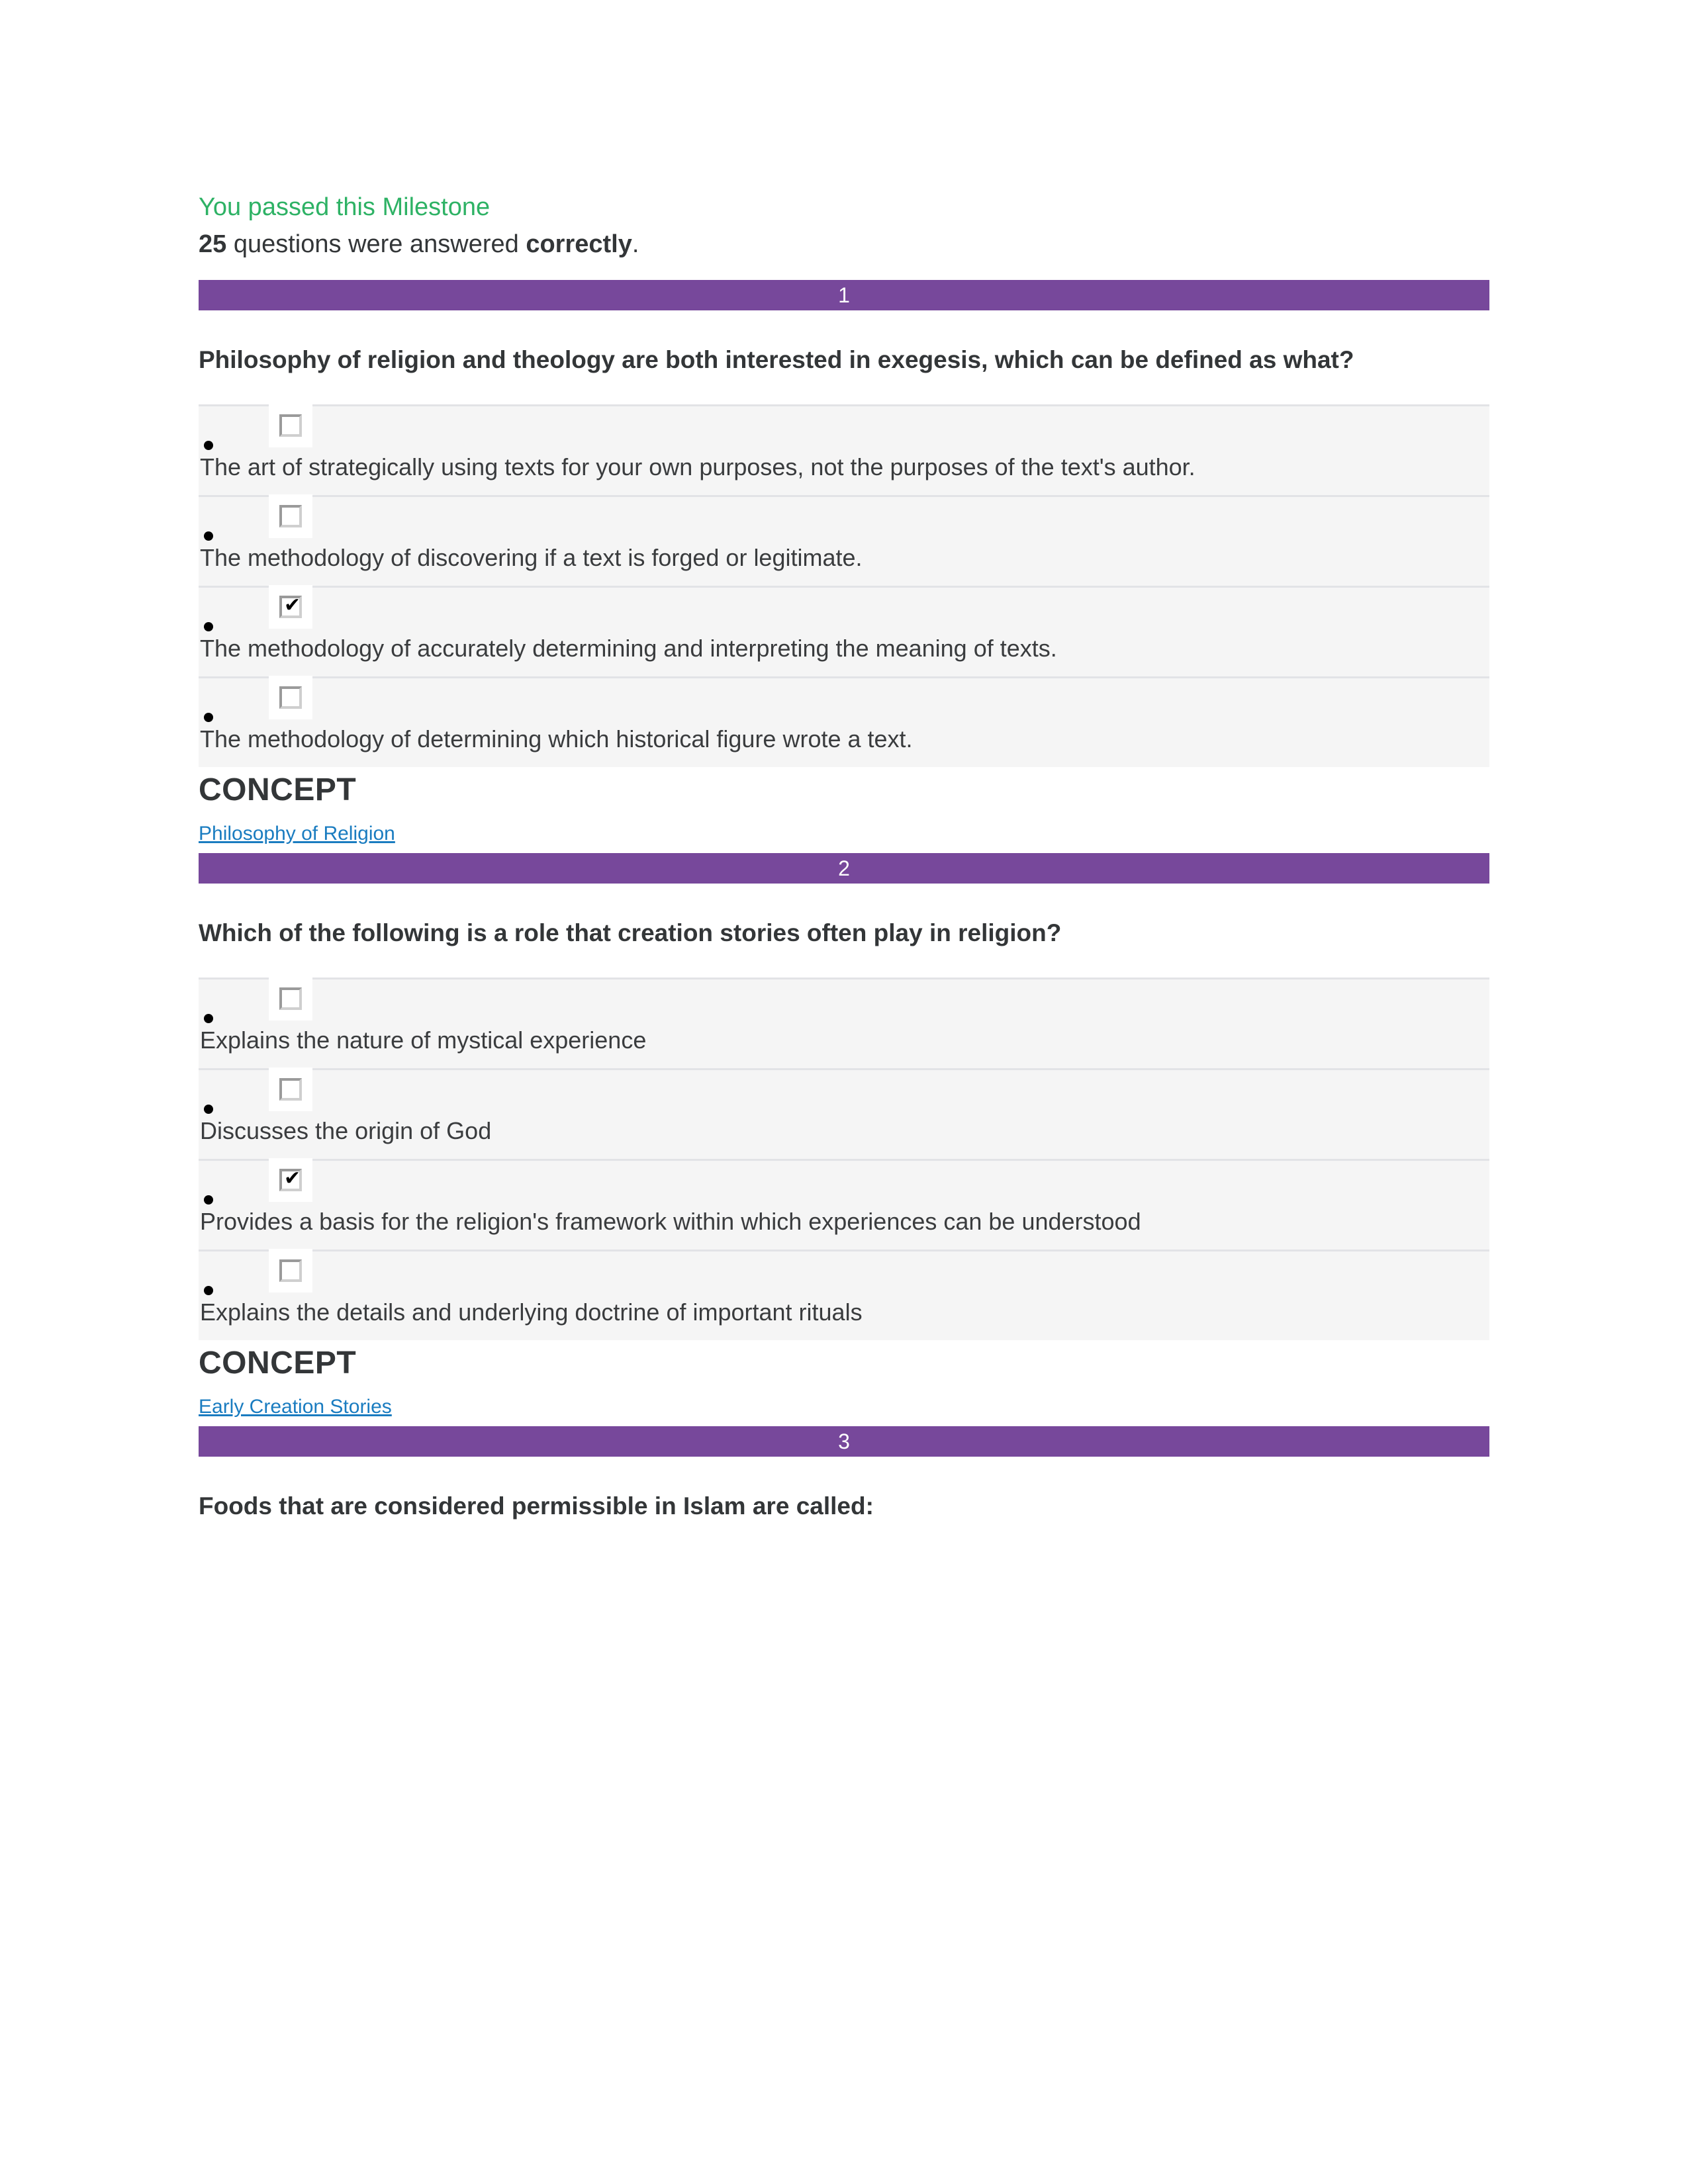  I want to click on summary-mid-text: questions were answered, so click(376, 244).